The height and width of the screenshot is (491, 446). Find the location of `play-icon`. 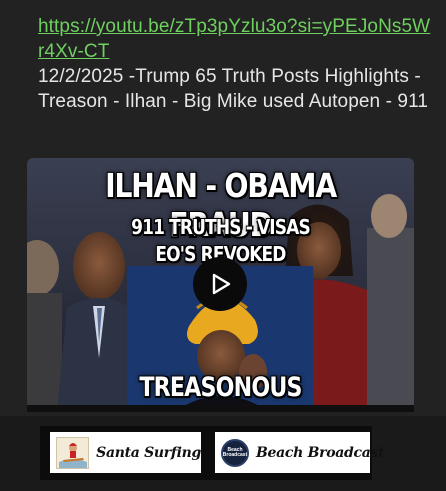

play-icon is located at coordinates (221, 284).